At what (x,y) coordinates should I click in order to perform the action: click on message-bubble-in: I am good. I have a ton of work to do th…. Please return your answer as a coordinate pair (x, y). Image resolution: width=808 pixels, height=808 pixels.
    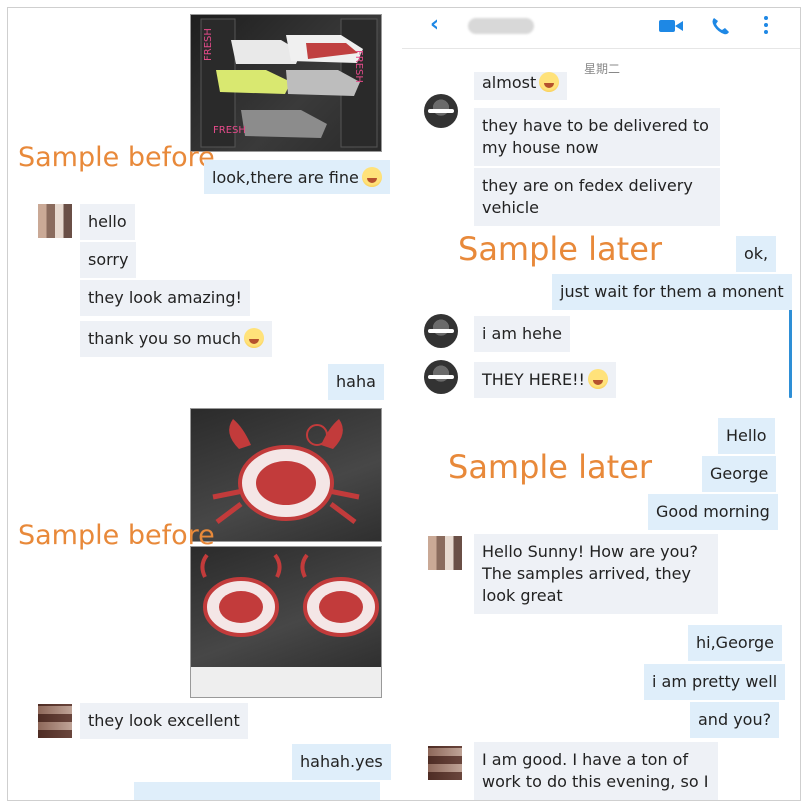
    Looking at the image, I should click on (596, 771).